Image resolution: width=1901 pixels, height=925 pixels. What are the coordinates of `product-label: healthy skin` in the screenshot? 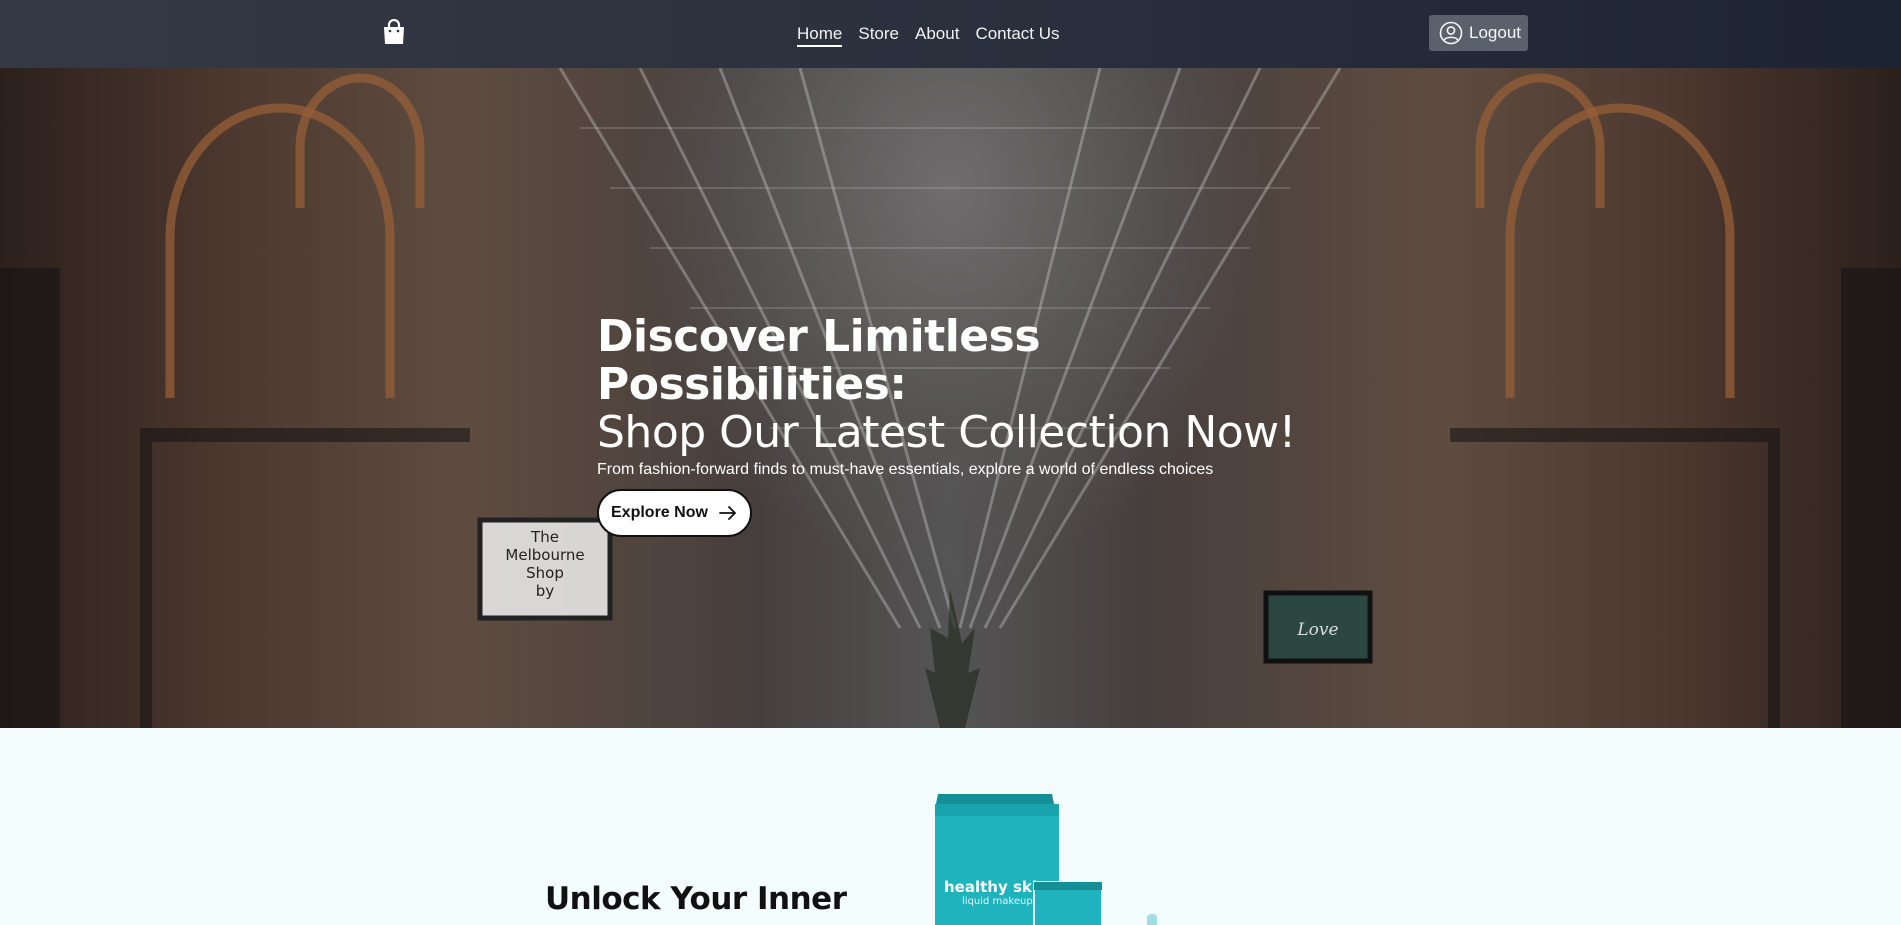 It's located at (996, 887).